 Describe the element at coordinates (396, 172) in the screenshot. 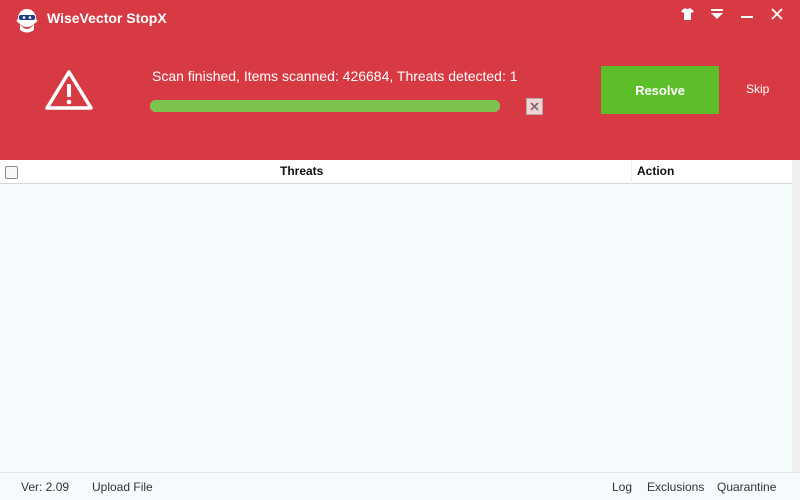

I see `threats-table-header: Threats Action` at that location.